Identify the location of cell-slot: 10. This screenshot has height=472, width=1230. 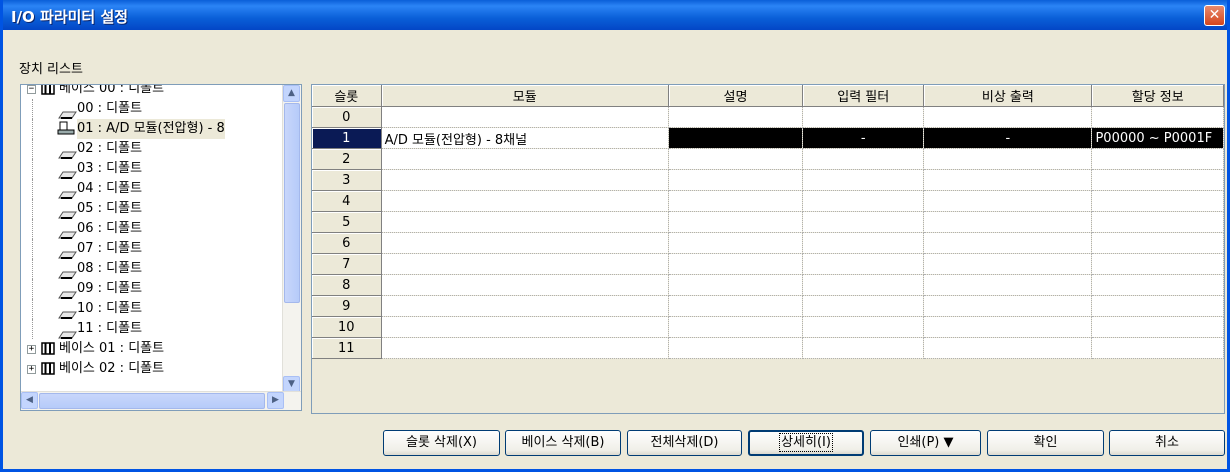
(347, 327).